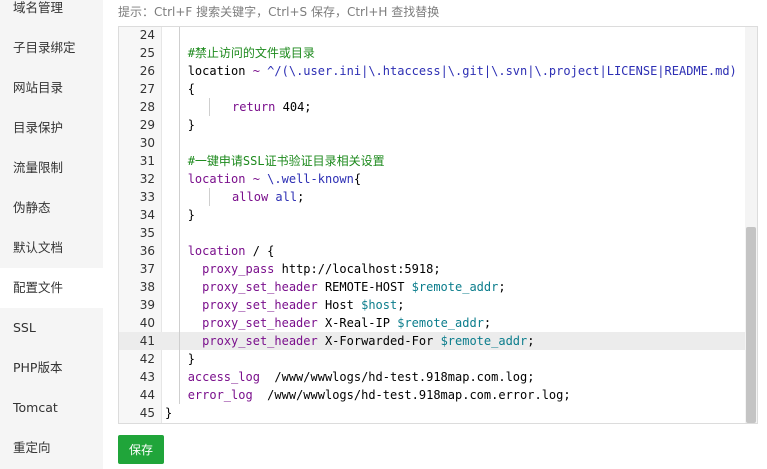 This screenshot has width=767, height=469. Describe the element at coordinates (147, 89) in the screenshot. I see `line-number: 27` at that location.